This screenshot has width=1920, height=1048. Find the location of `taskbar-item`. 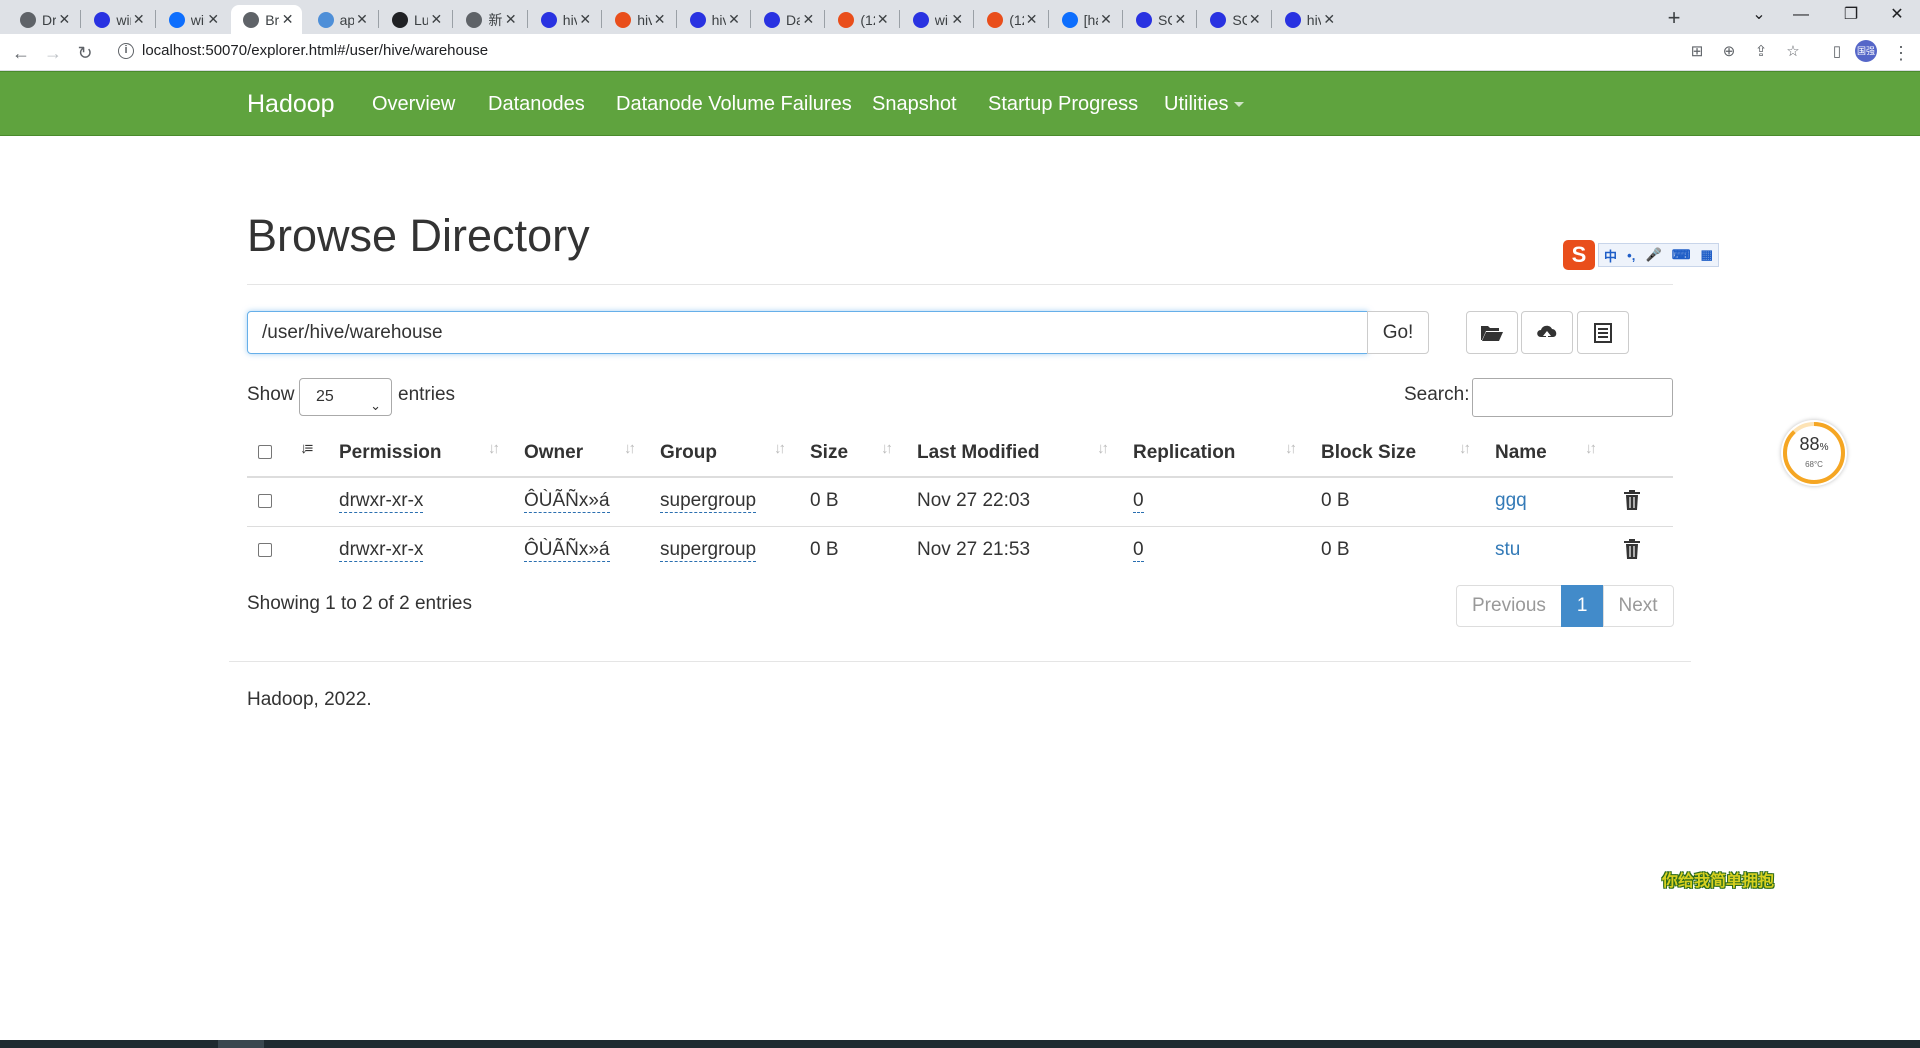

taskbar-item is located at coordinates (241, 1044).